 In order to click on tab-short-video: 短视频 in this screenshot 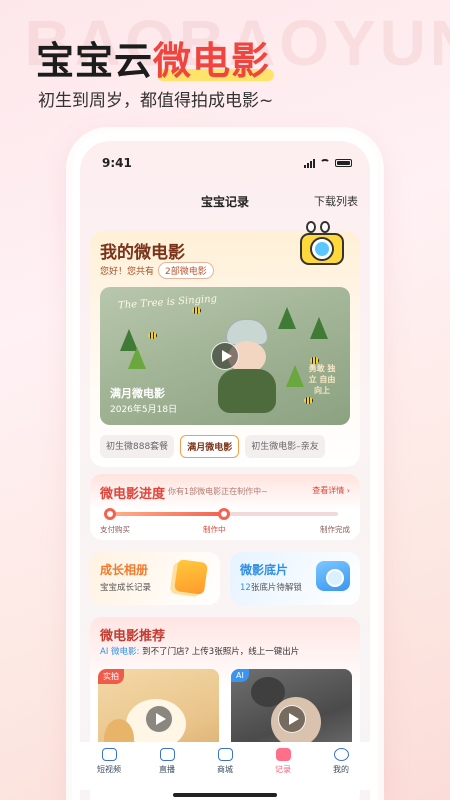, I will do `click(109, 761)`.